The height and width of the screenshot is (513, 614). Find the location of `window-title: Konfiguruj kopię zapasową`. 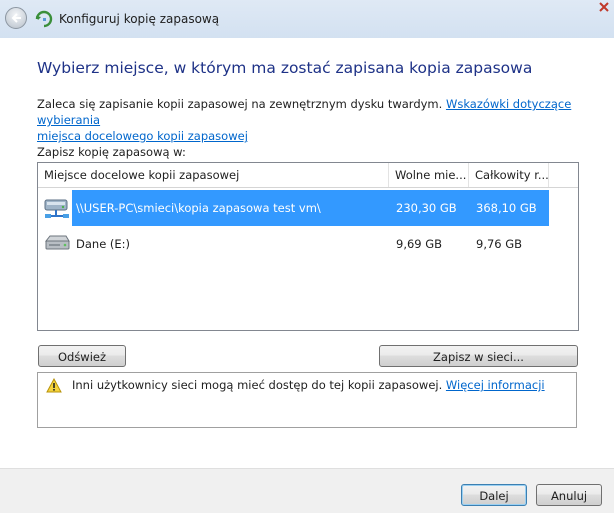

window-title: Konfiguruj kopię zapasową is located at coordinates (139, 19).